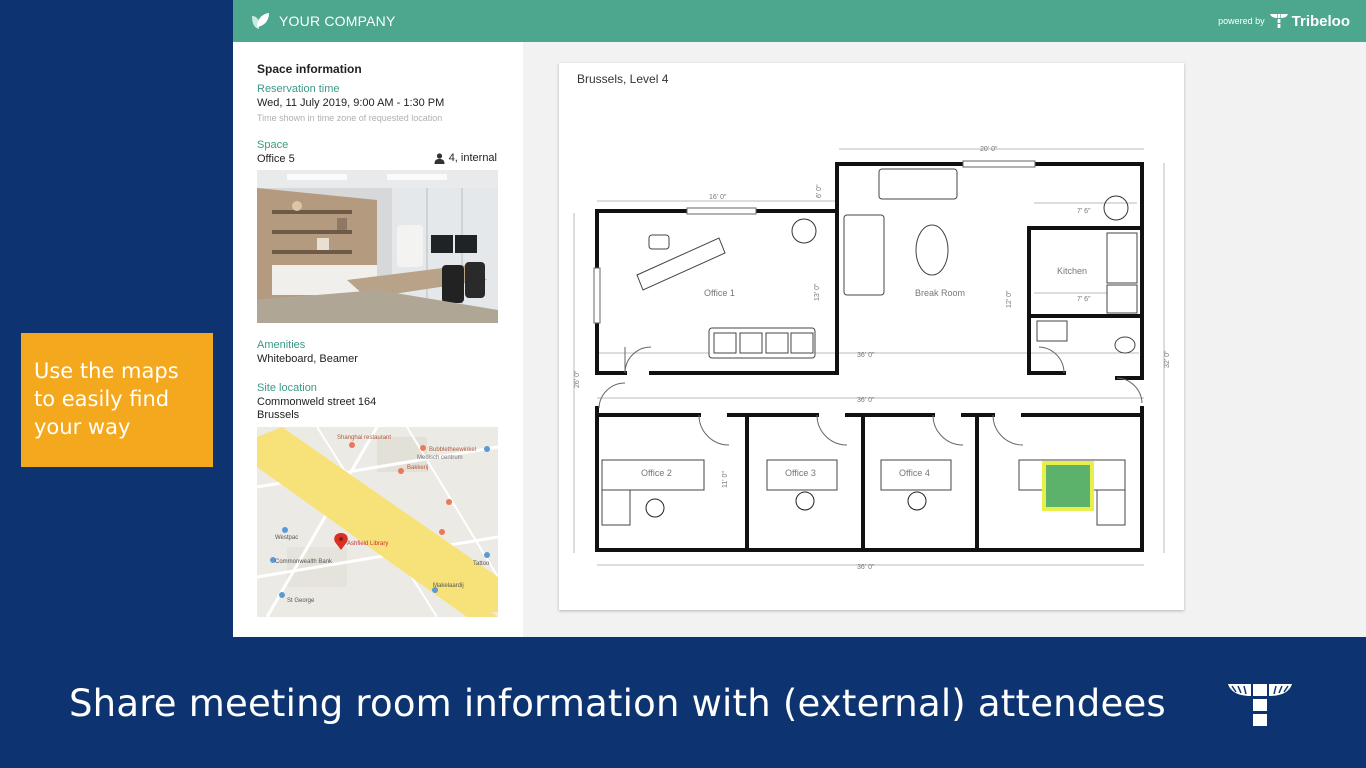 The image size is (1366, 768). I want to click on dim-left-upper: 6' 0", so click(819, 191).